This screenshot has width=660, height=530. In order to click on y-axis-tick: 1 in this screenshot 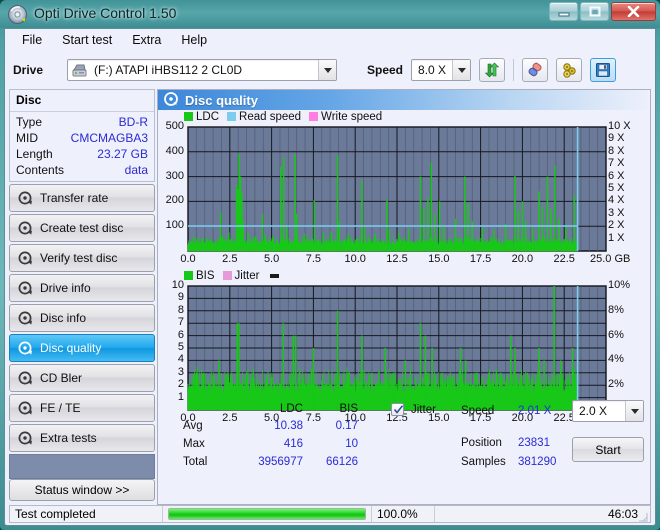, I will do `click(180, 396)`.